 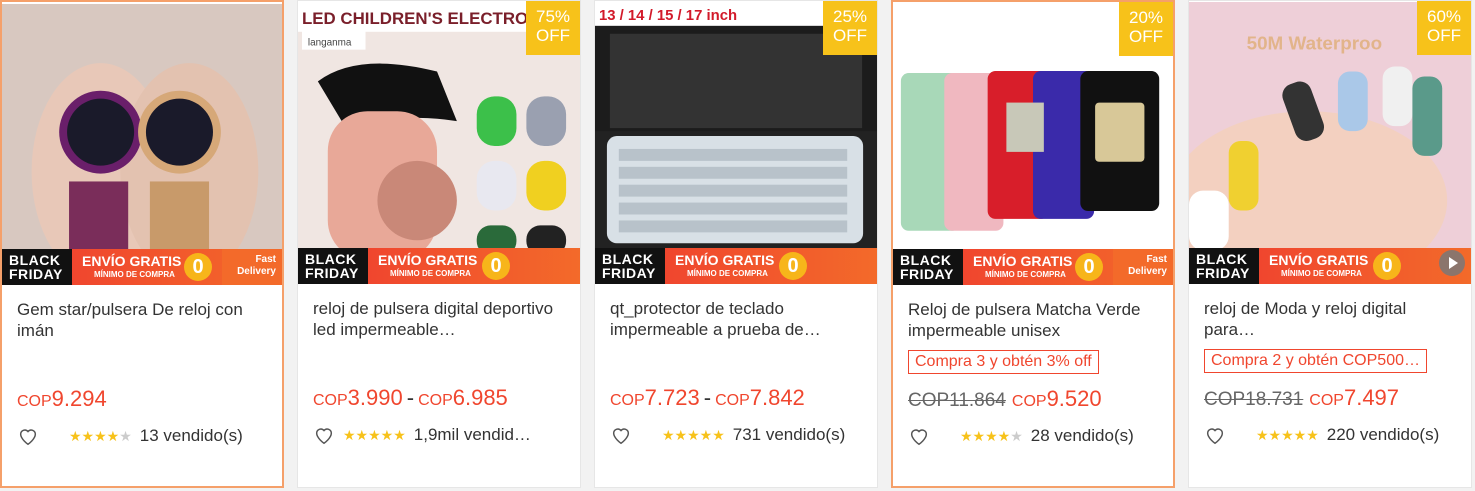 I want to click on sold-count: 28 vendido(s), so click(x=1082, y=435).